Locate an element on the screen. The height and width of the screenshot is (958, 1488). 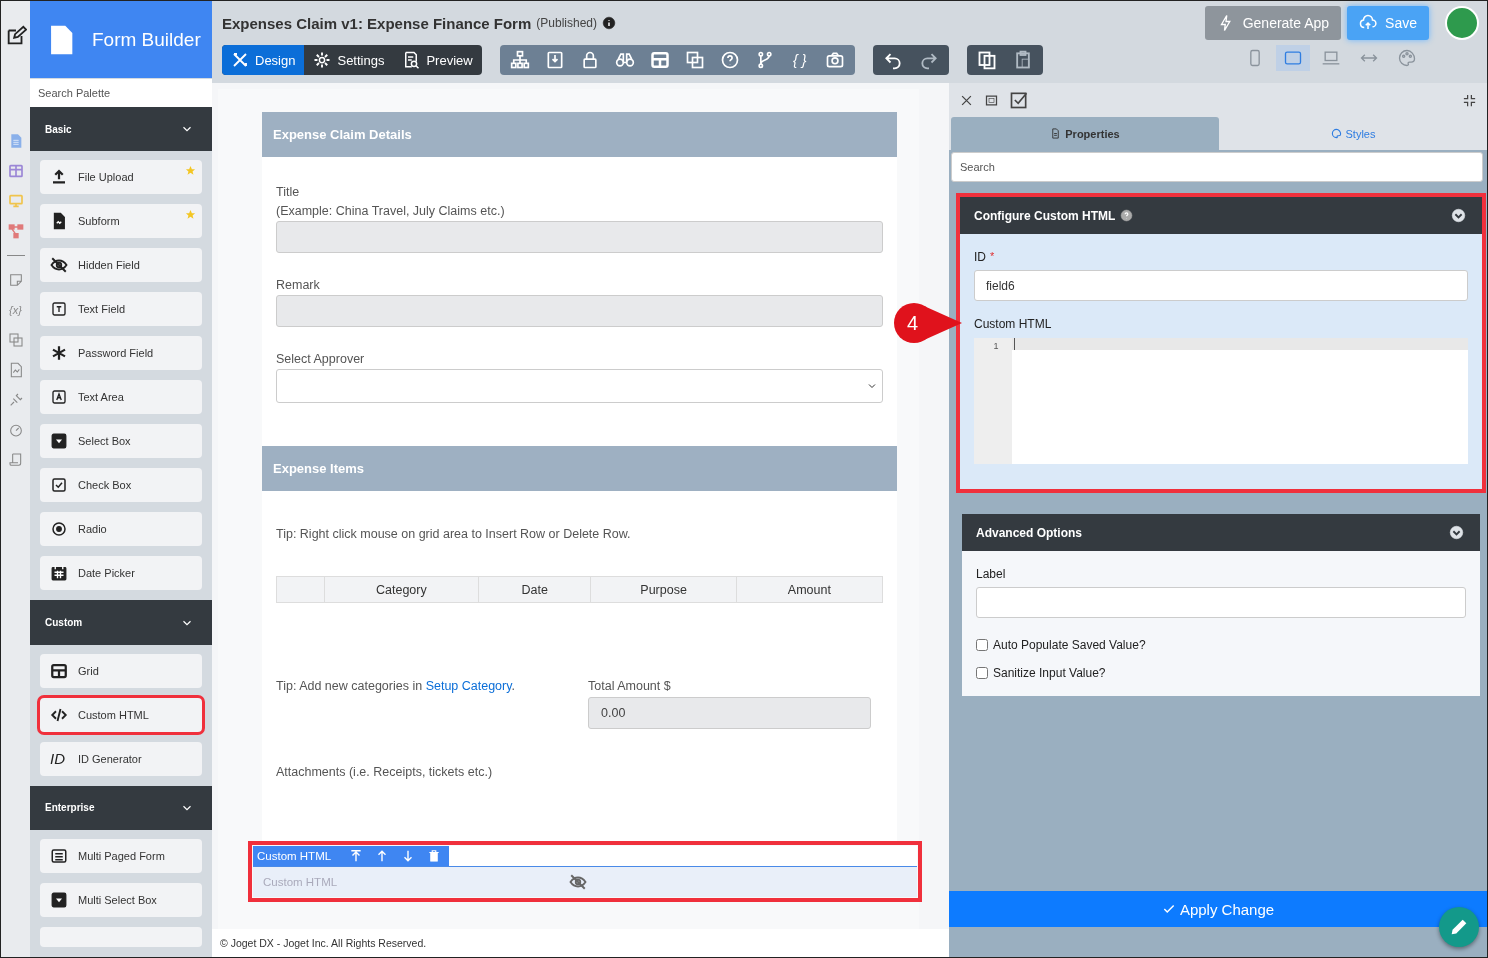
title-field is located at coordinates (579, 237).